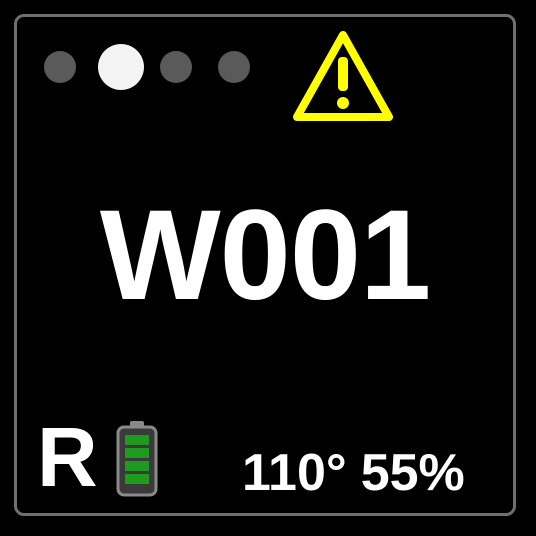  I want to click on temperature-value: 110°, so click(294, 473).